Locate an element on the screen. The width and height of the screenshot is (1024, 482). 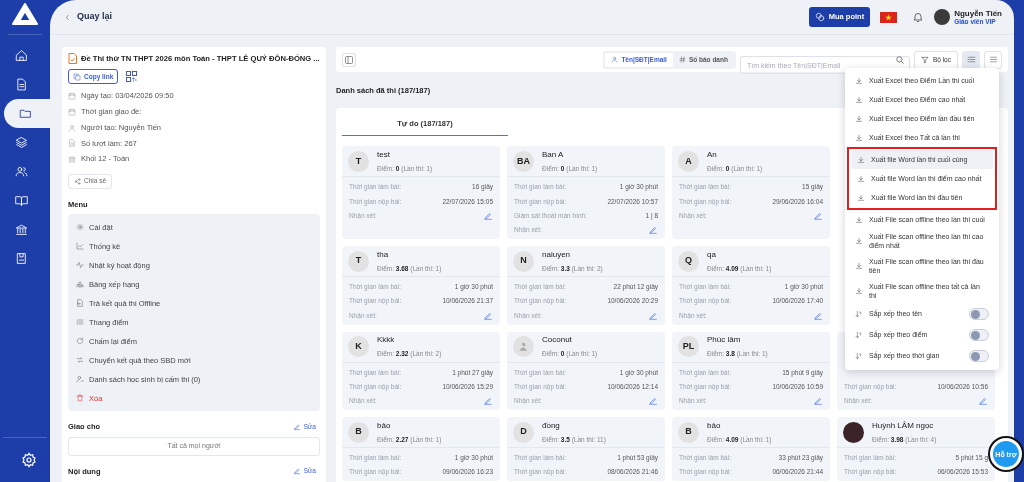
save-icon is located at coordinates (21, 258).